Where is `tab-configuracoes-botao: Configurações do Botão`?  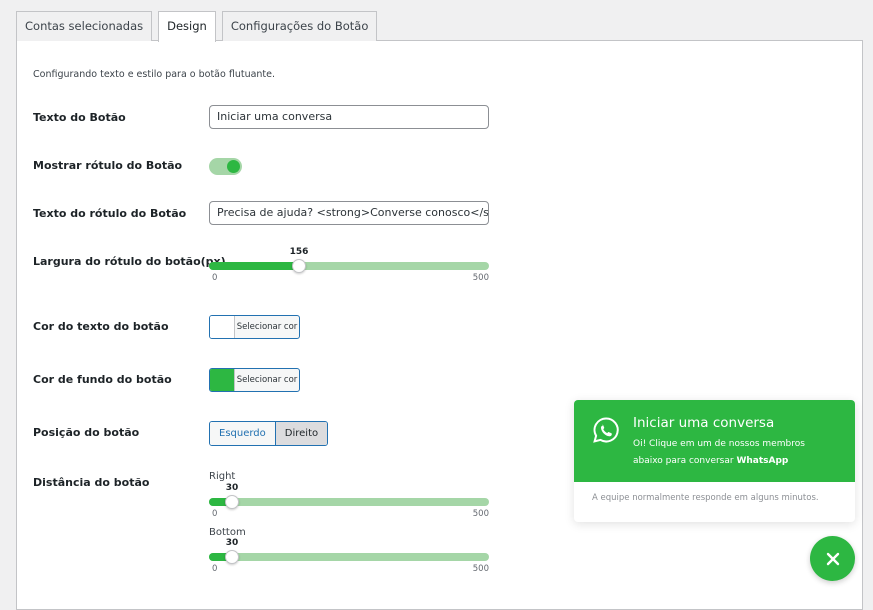
tab-configuracoes-botao: Configurações do Botão is located at coordinates (299, 26).